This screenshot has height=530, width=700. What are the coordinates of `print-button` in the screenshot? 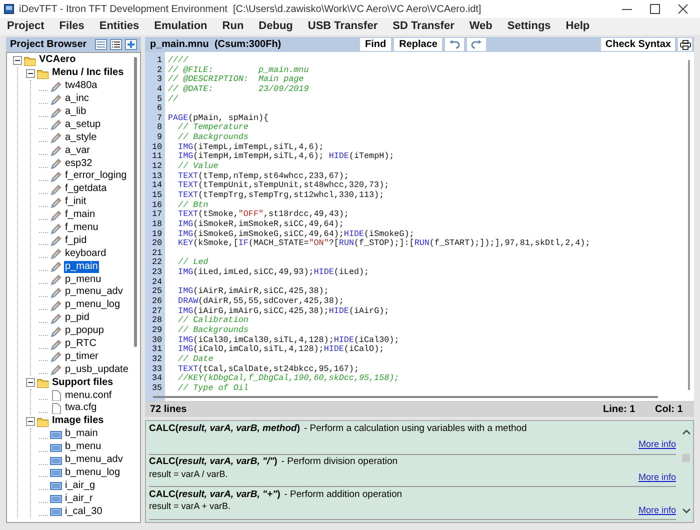 It's located at (685, 44).